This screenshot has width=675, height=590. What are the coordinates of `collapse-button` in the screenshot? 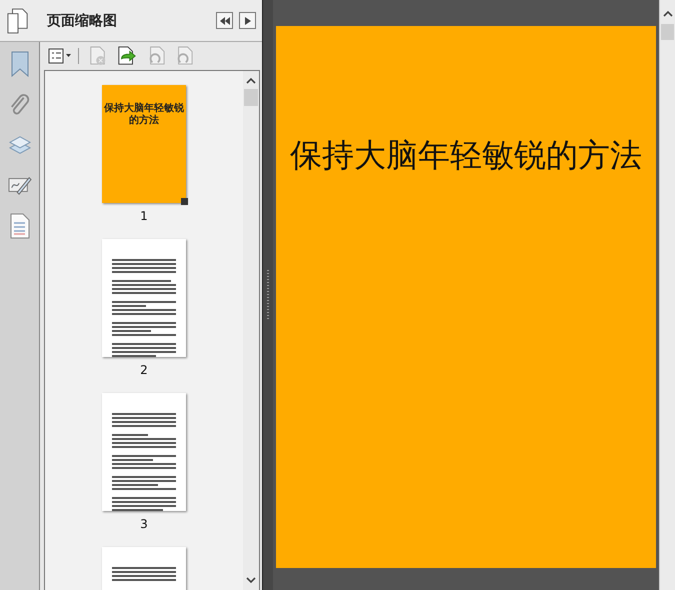 It's located at (224, 20).